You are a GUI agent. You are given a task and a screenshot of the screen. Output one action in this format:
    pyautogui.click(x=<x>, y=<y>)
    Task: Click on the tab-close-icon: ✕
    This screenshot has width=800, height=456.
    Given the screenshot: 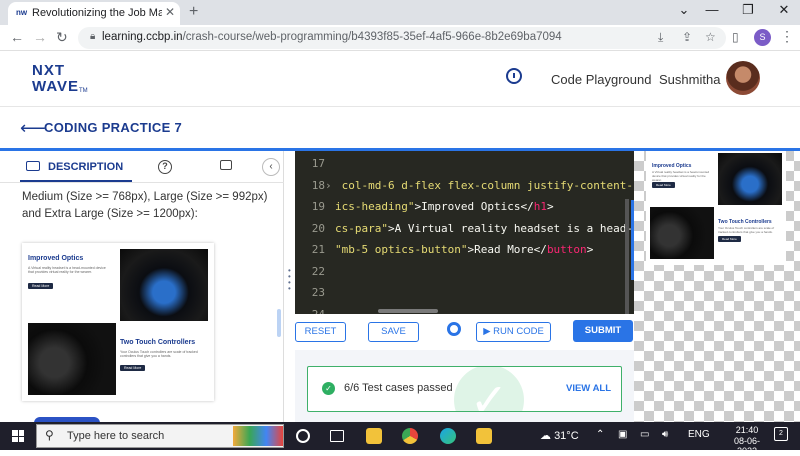 What is the action you would take?
    pyautogui.click(x=170, y=12)
    